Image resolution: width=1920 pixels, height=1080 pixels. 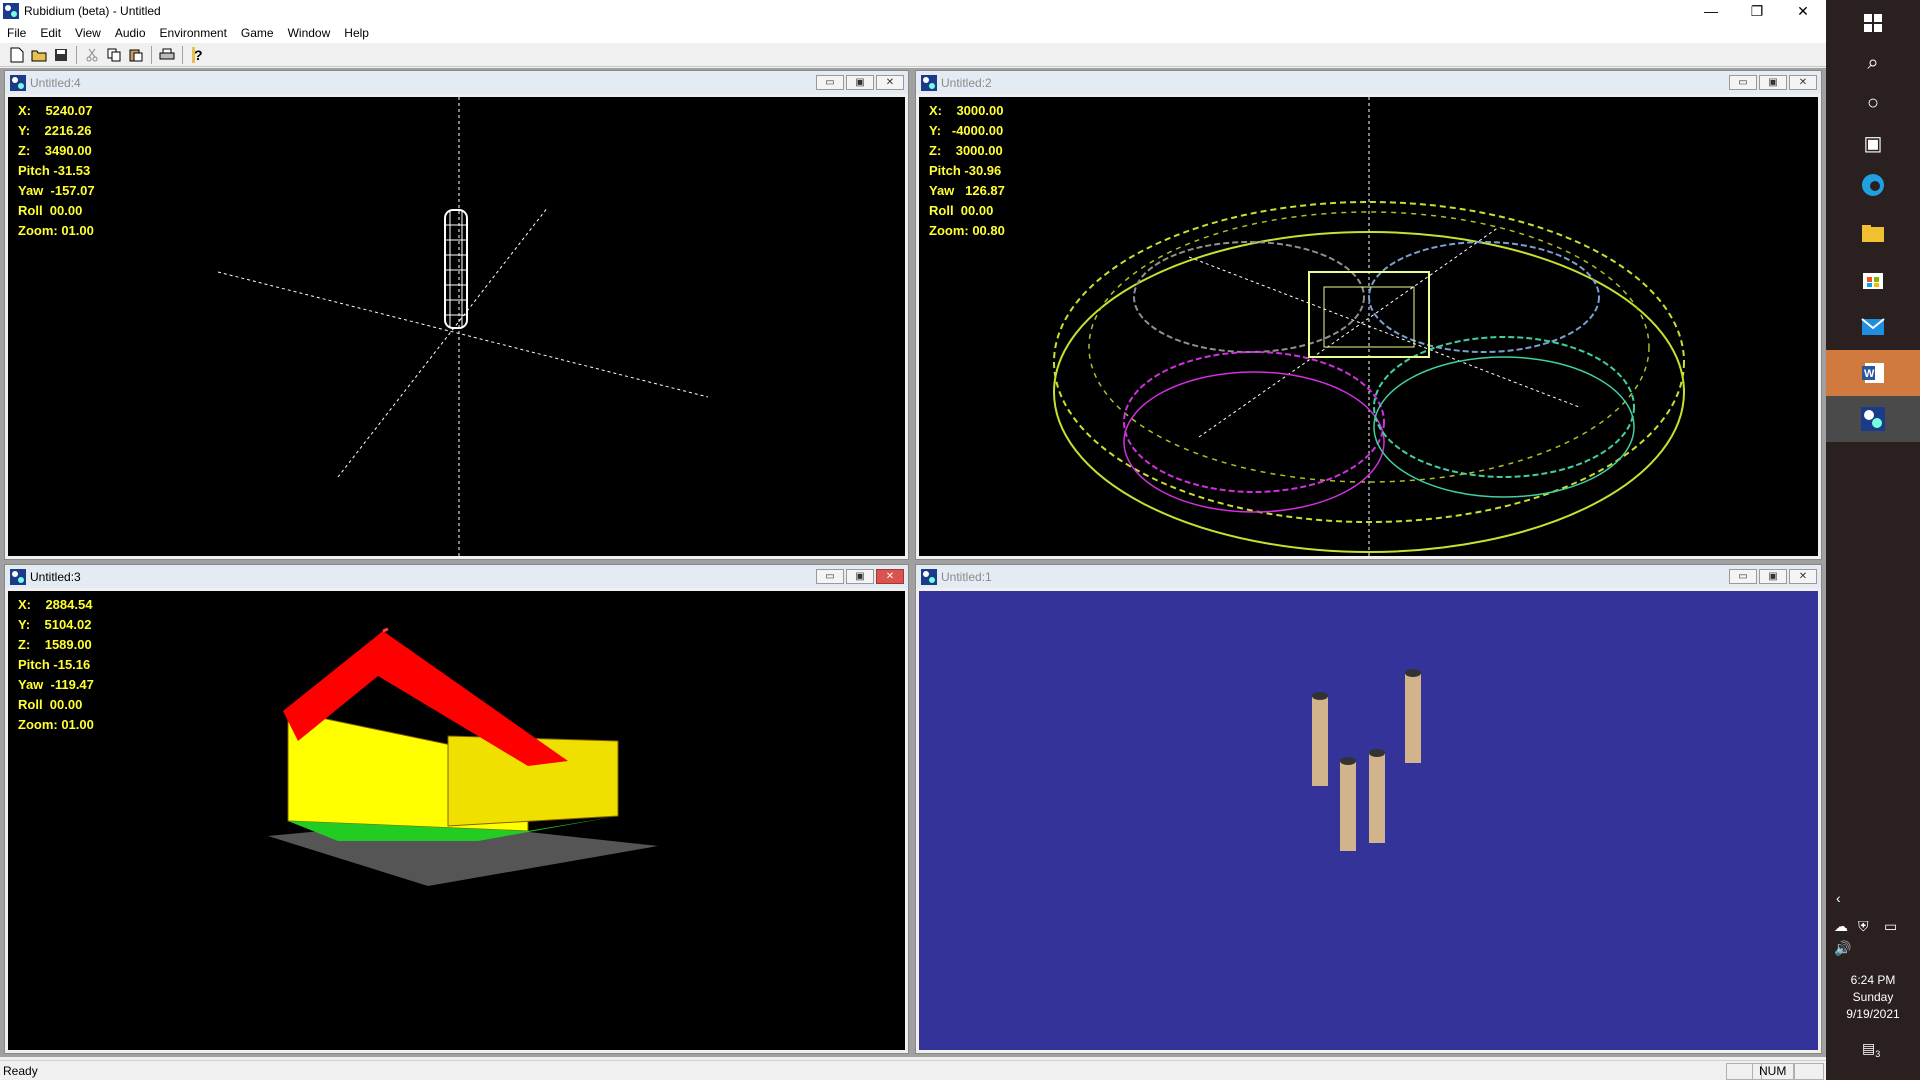 What do you see at coordinates (1878, 1053) in the screenshot?
I see `notification-count: 3` at bounding box center [1878, 1053].